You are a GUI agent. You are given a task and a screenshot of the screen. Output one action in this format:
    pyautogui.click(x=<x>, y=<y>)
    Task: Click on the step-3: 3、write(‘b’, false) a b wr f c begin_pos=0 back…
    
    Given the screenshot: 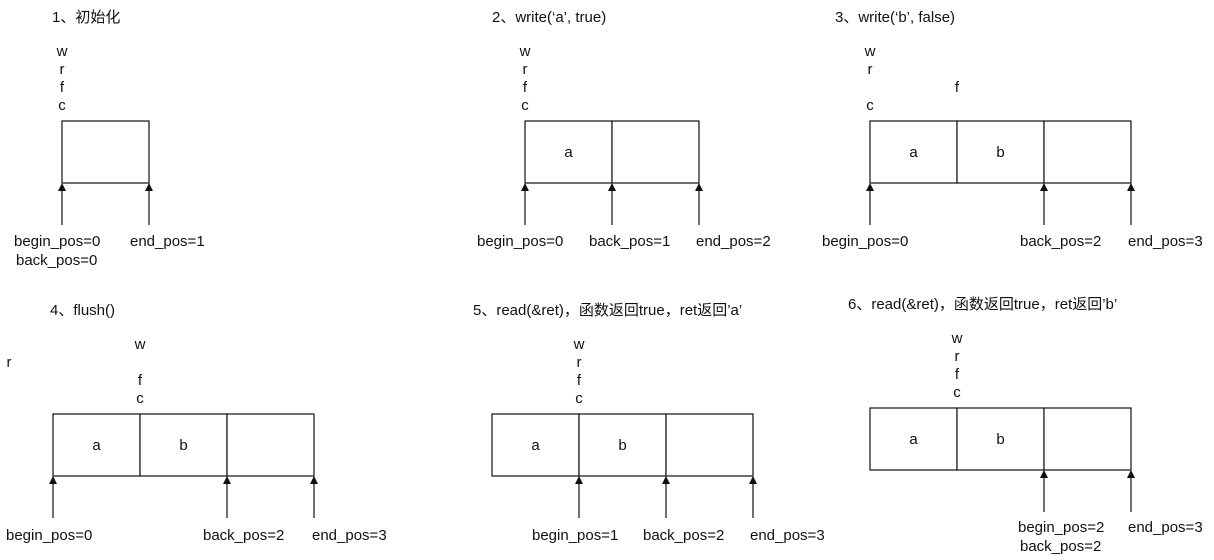 What is the action you would take?
    pyautogui.click(x=1012, y=129)
    